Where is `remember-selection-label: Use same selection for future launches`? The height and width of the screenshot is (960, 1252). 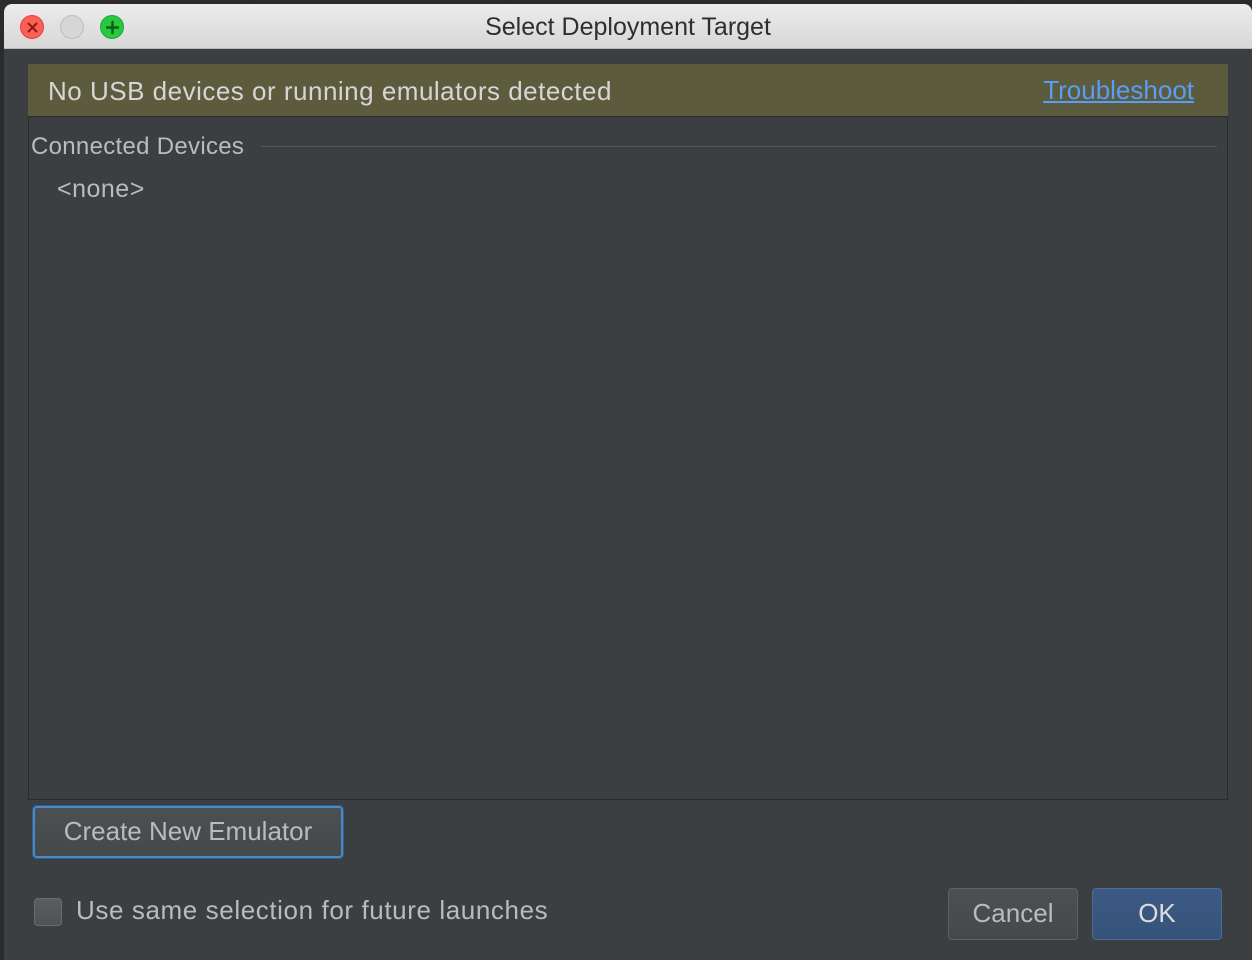
remember-selection-label: Use same selection for future launches is located at coordinates (312, 910).